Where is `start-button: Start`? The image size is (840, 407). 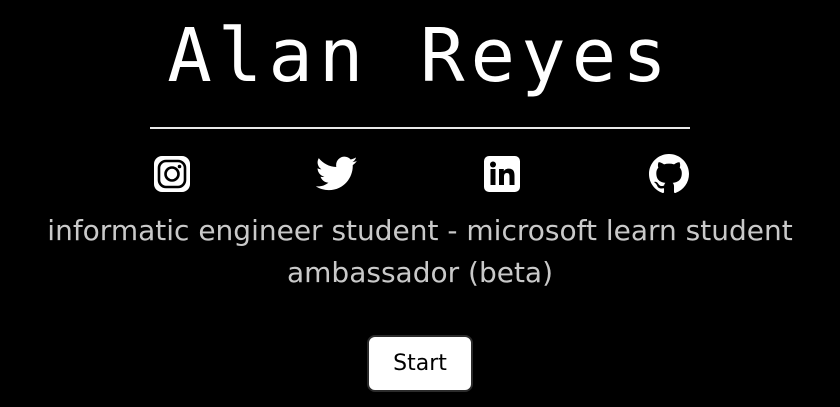
start-button: Start is located at coordinates (420, 363).